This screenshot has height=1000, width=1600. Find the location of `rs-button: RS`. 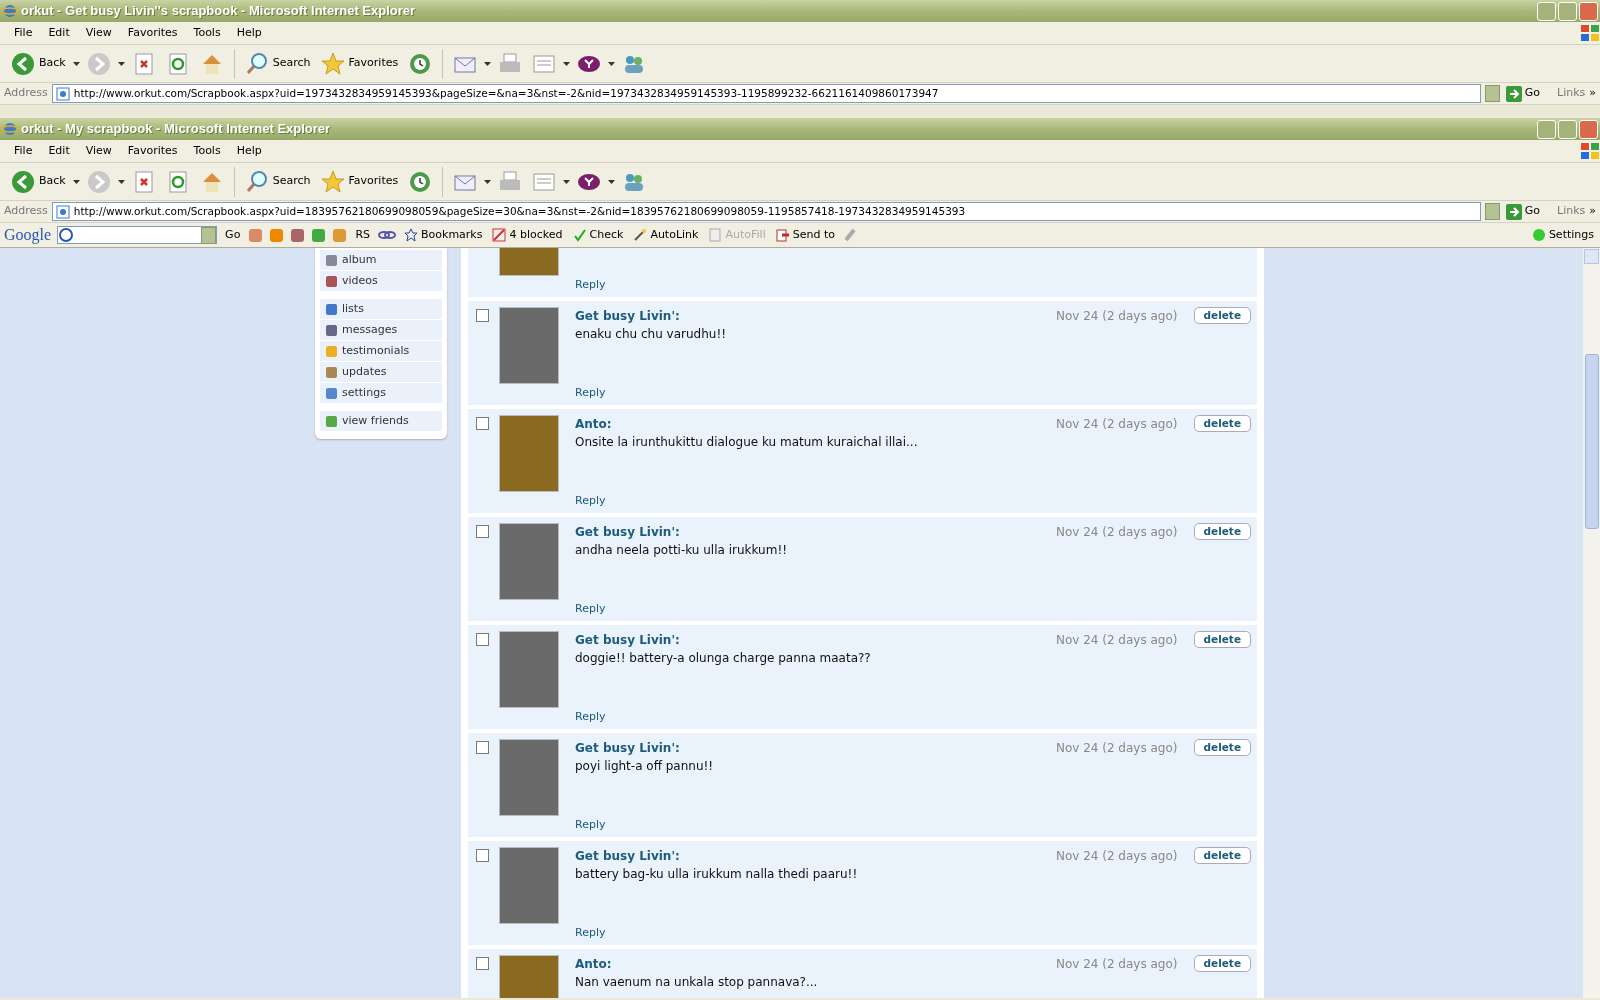

rs-button: RS is located at coordinates (362, 235).